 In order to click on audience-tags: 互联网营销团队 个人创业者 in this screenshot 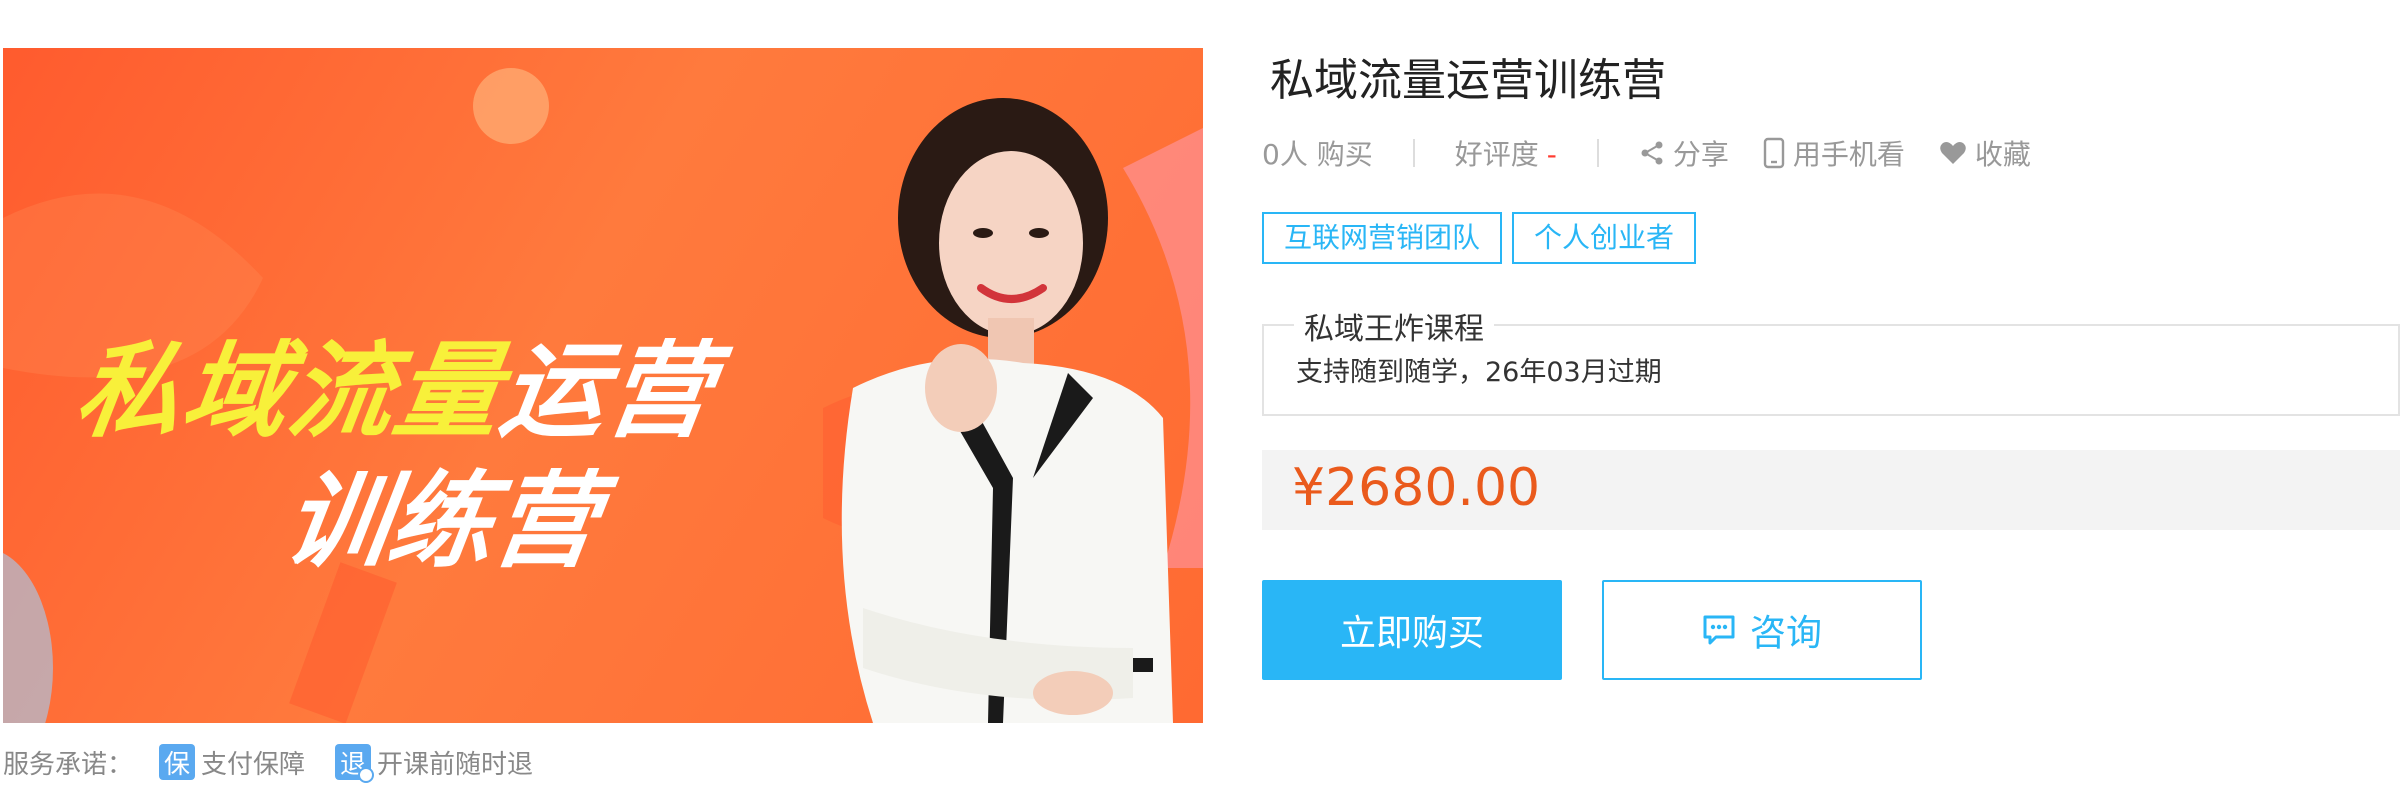, I will do `click(1484, 238)`.